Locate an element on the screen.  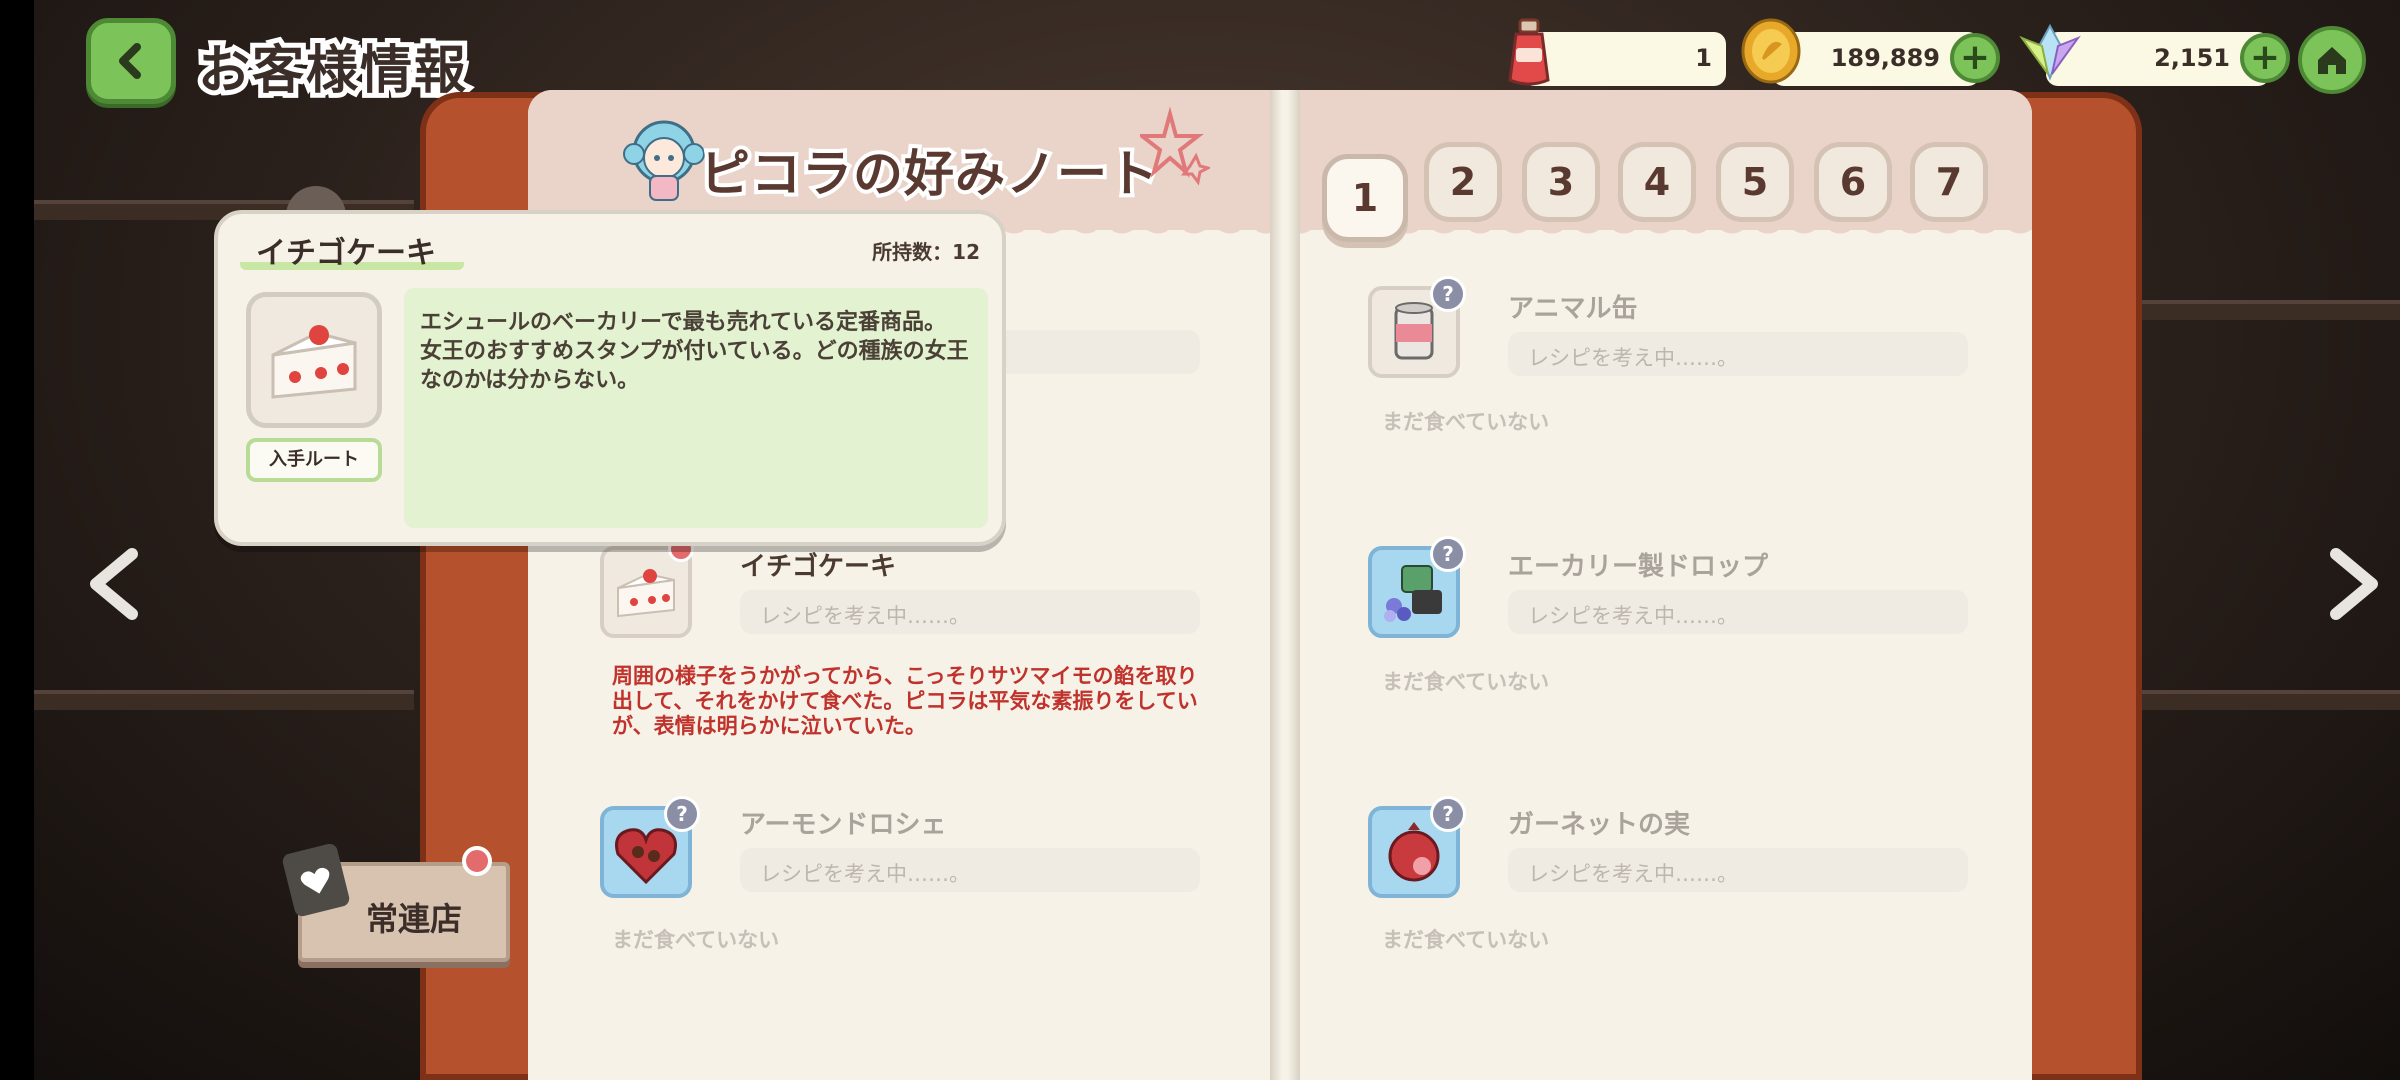
gem-value: 2,151 is located at coordinates (2192, 58).